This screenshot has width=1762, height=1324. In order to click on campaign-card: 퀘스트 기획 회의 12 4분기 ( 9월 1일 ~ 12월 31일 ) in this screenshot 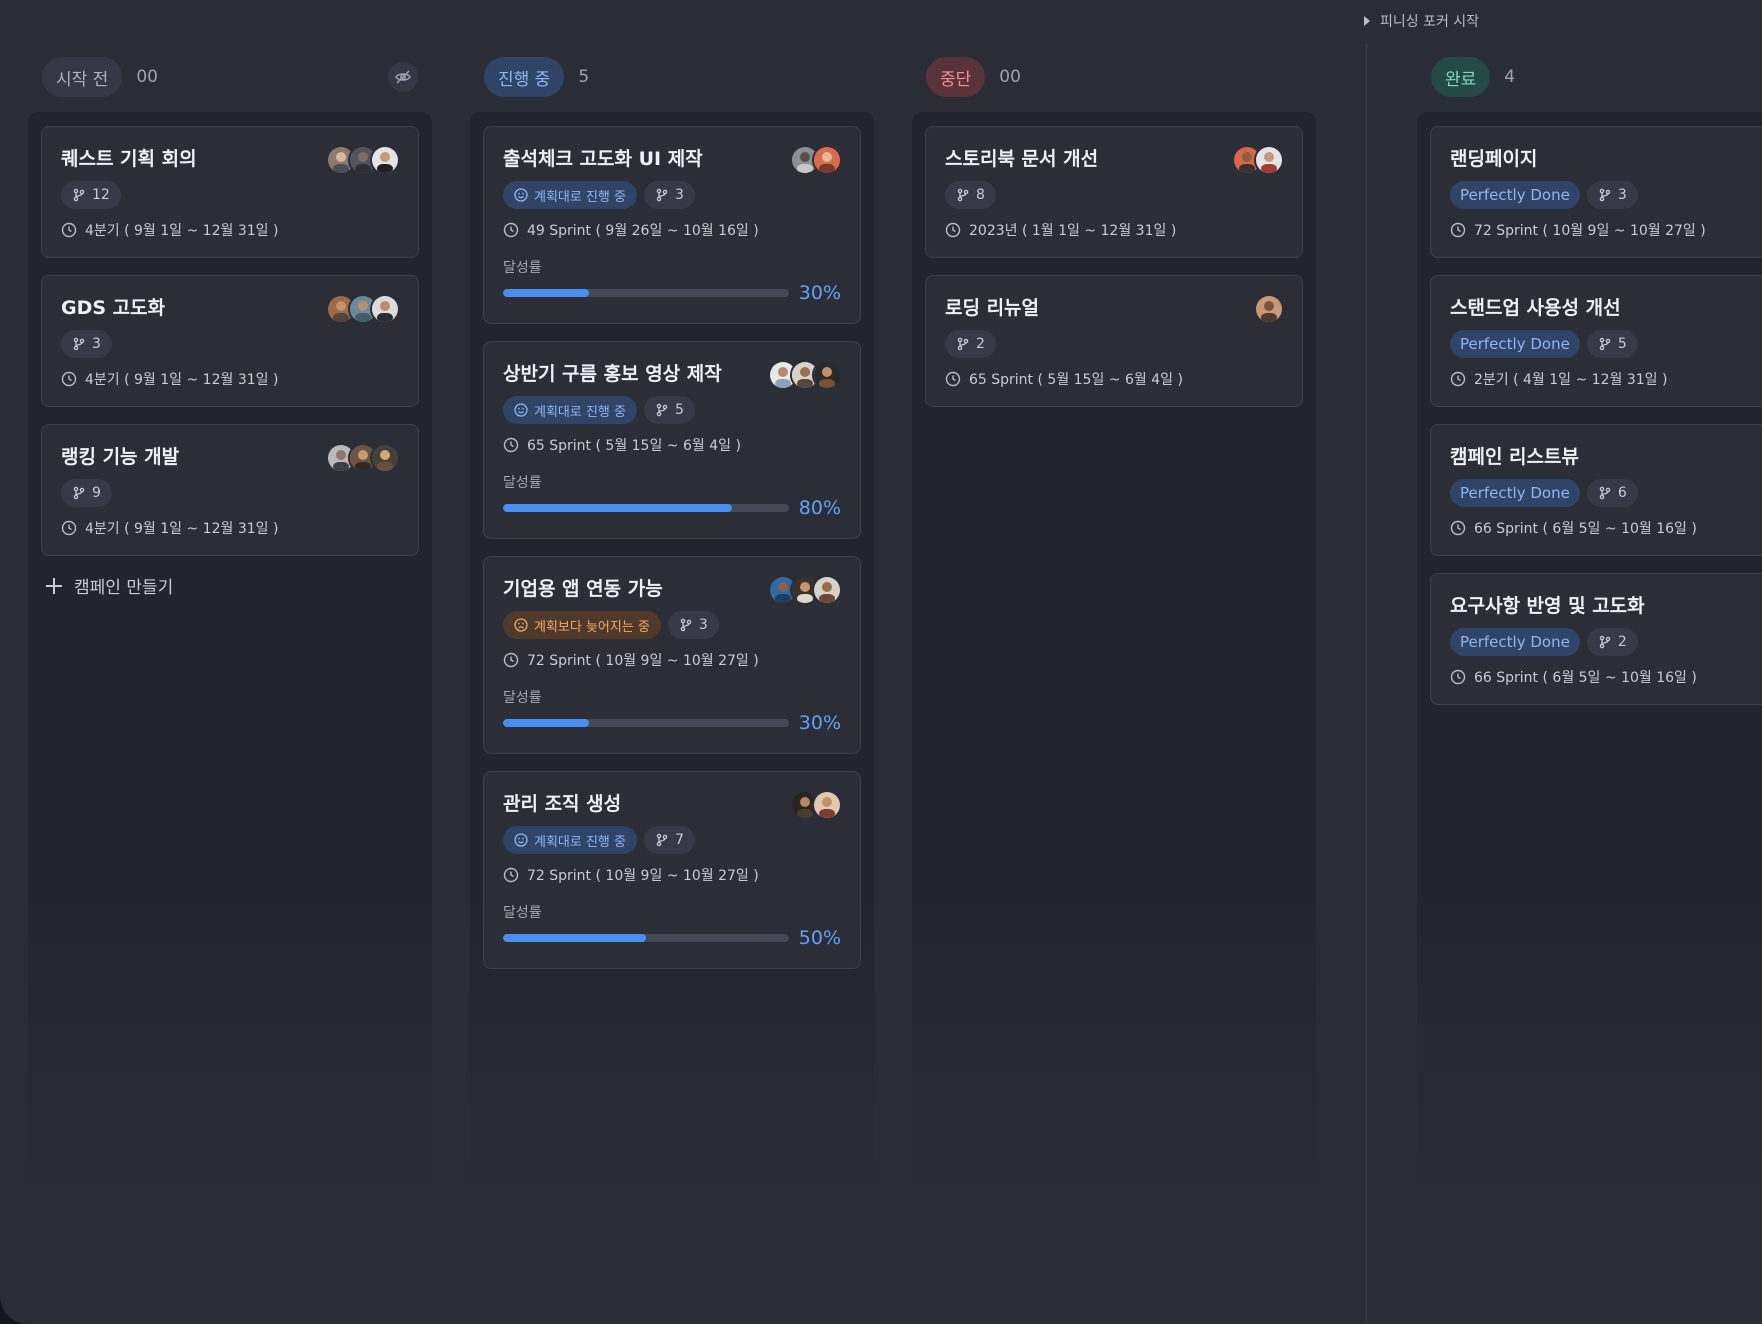, I will do `click(230, 192)`.